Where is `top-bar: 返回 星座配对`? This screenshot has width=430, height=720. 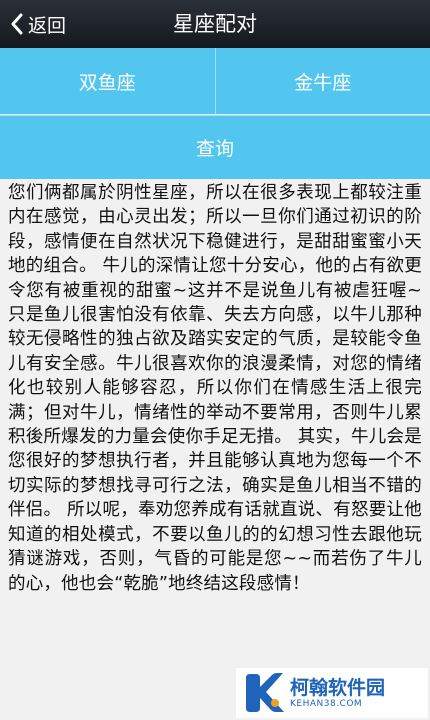
top-bar: 返回 星座配对 is located at coordinates (215, 24).